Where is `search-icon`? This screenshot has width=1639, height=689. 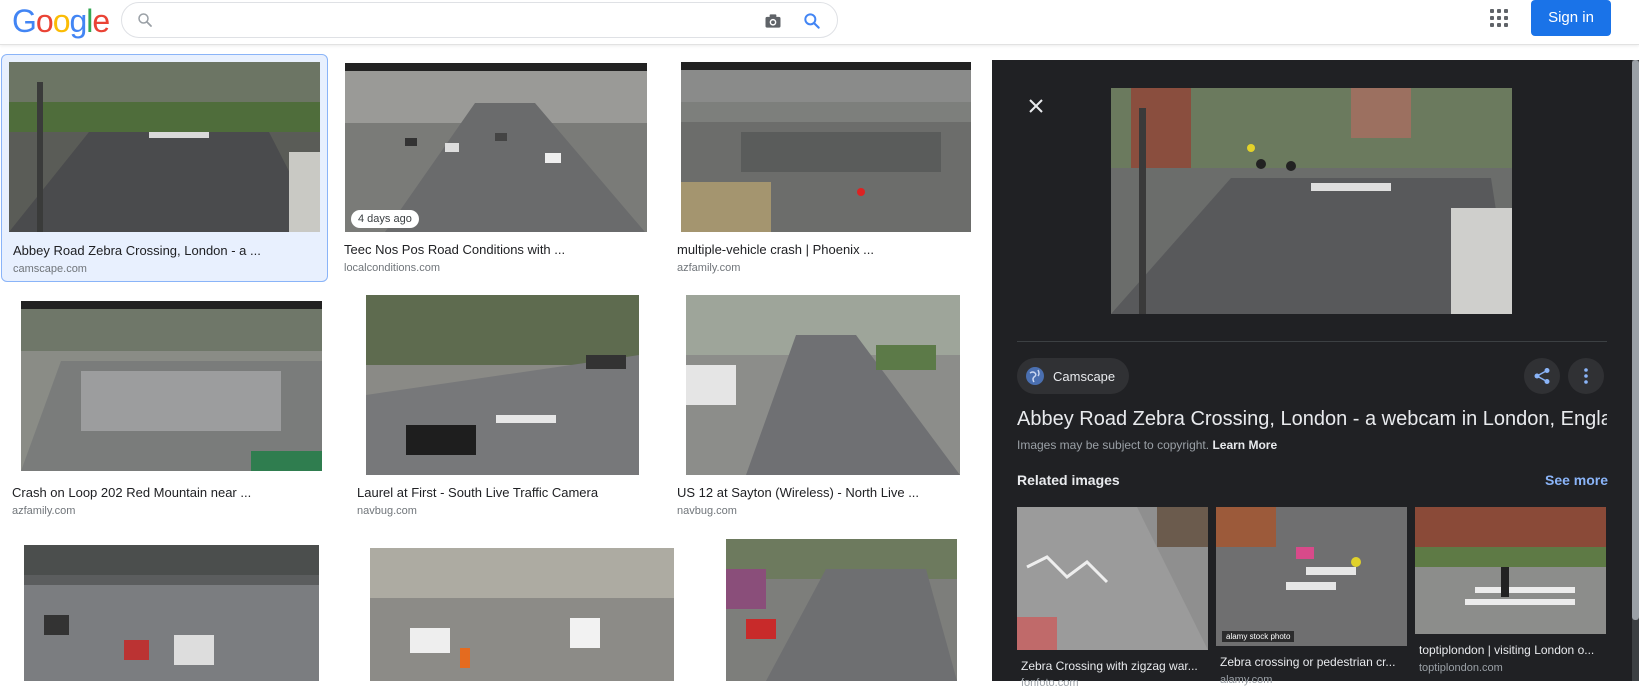
search-icon is located at coordinates (145, 20).